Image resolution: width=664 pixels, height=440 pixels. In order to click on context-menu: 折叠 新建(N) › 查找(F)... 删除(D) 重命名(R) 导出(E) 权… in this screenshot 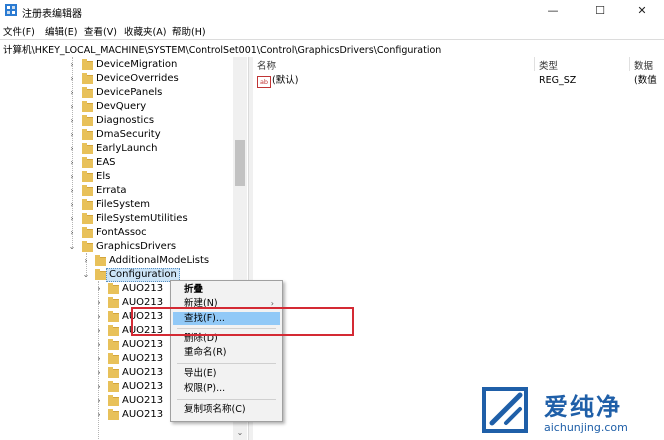, I will do `click(226, 351)`.